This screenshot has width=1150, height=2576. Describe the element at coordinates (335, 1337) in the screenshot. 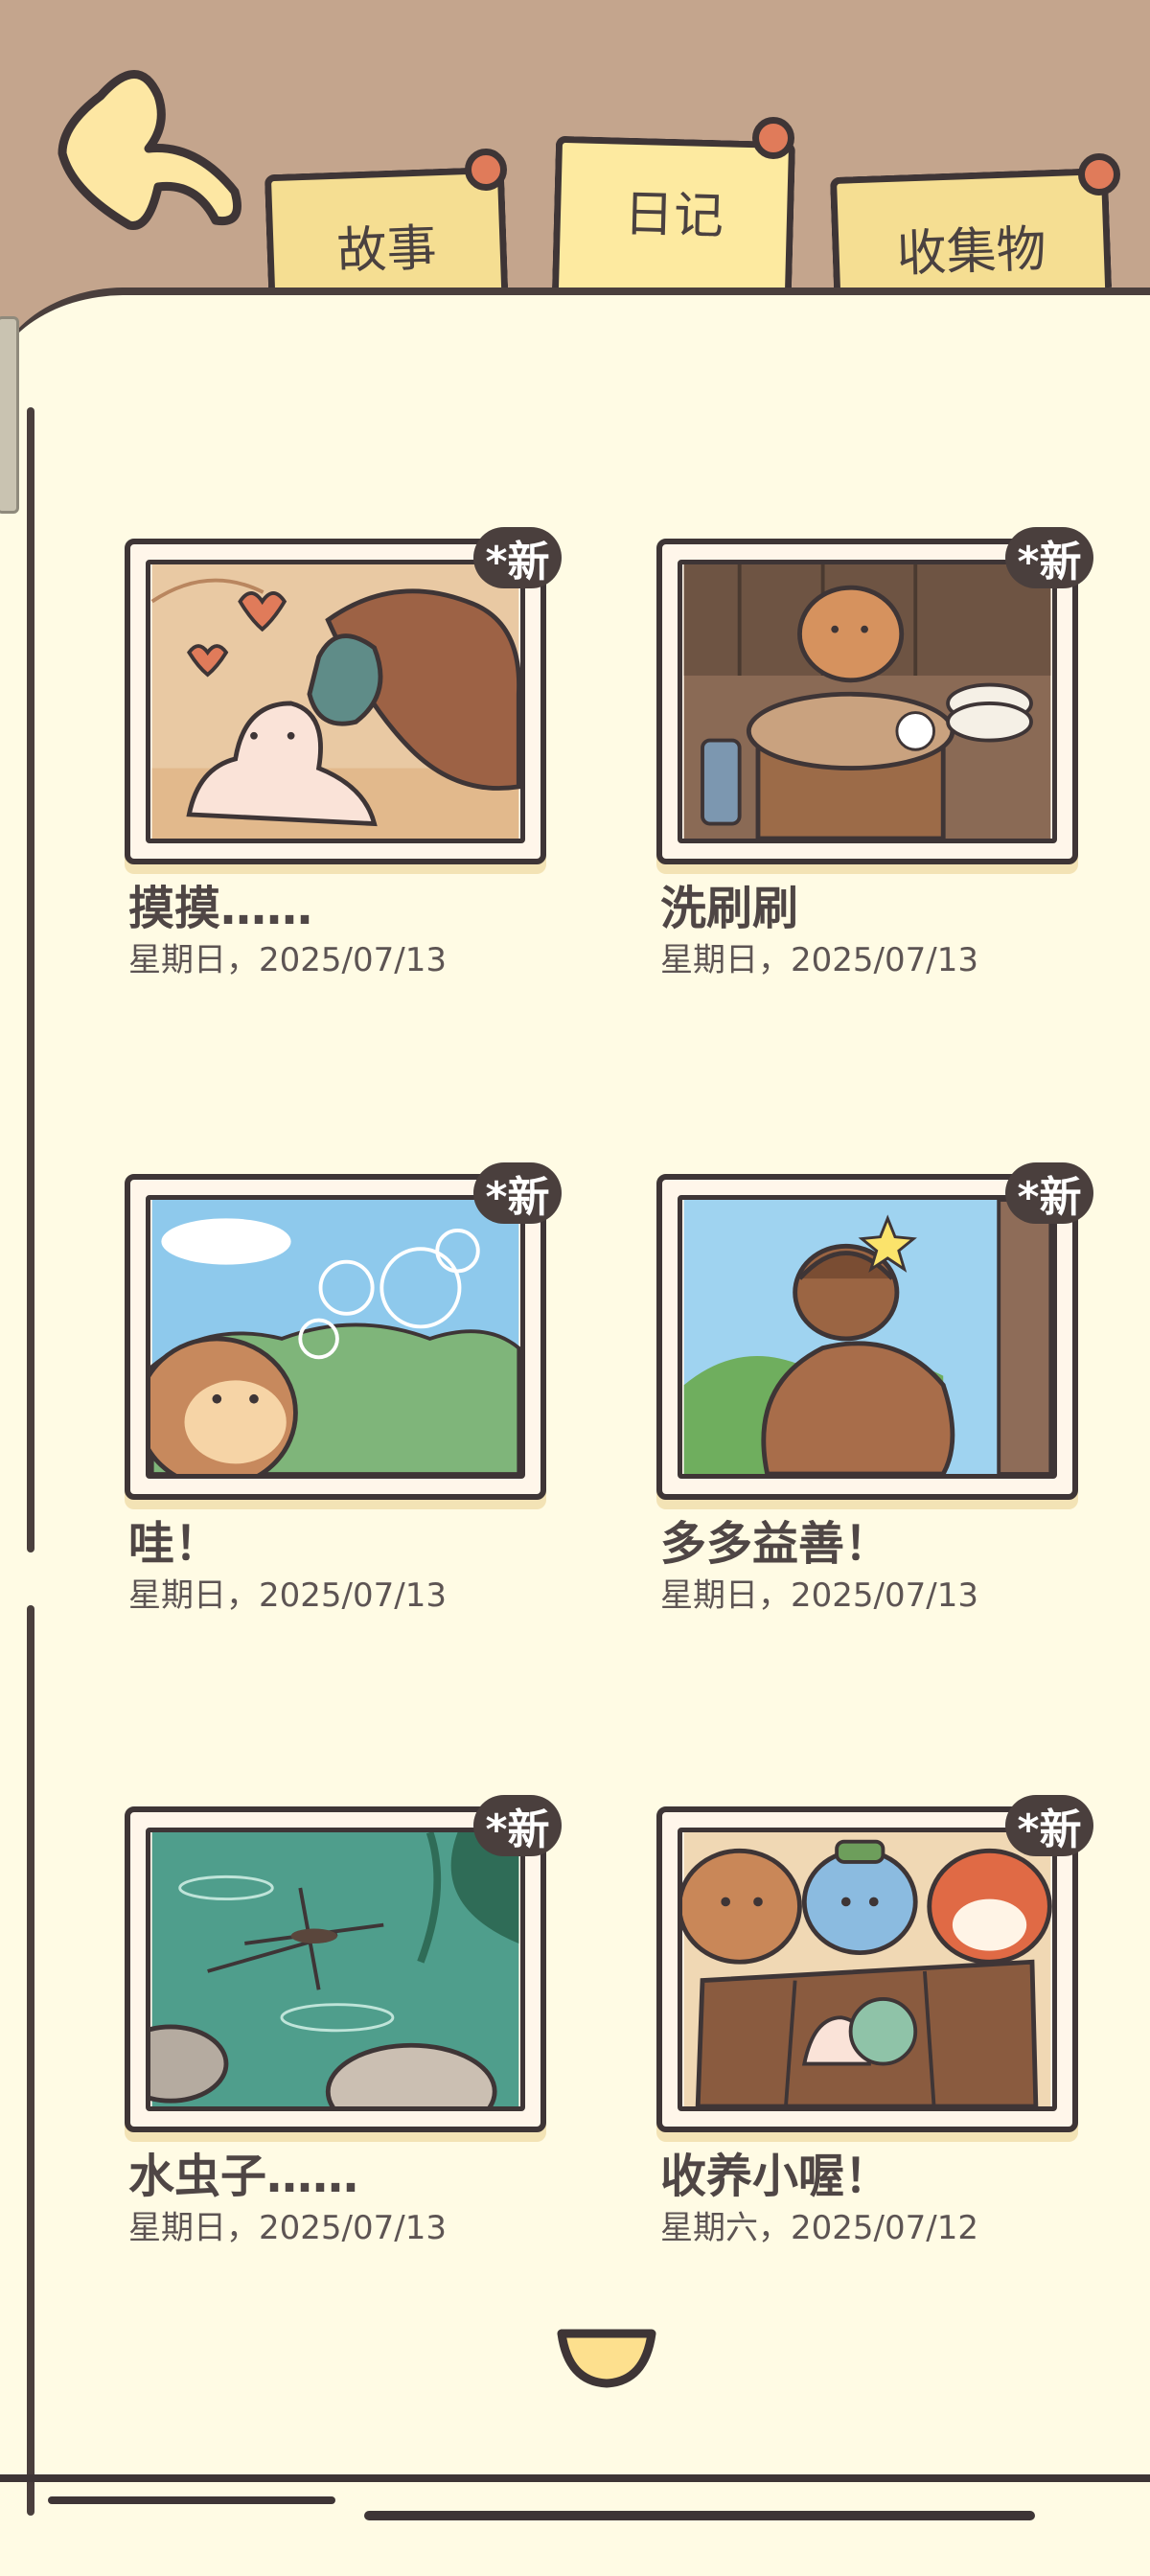

I see `bubbles-illustration` at that location.